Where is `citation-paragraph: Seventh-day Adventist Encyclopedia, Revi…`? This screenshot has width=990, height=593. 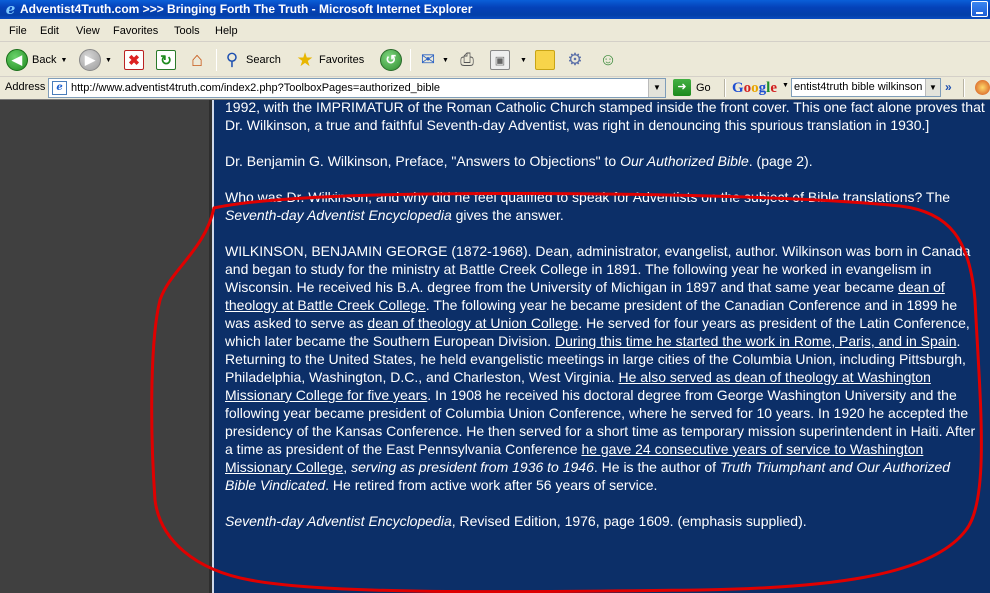
citation-paragraph: Seventh-day Adventist Encyclopedia, Revi… is located at coordinates (516, 521).